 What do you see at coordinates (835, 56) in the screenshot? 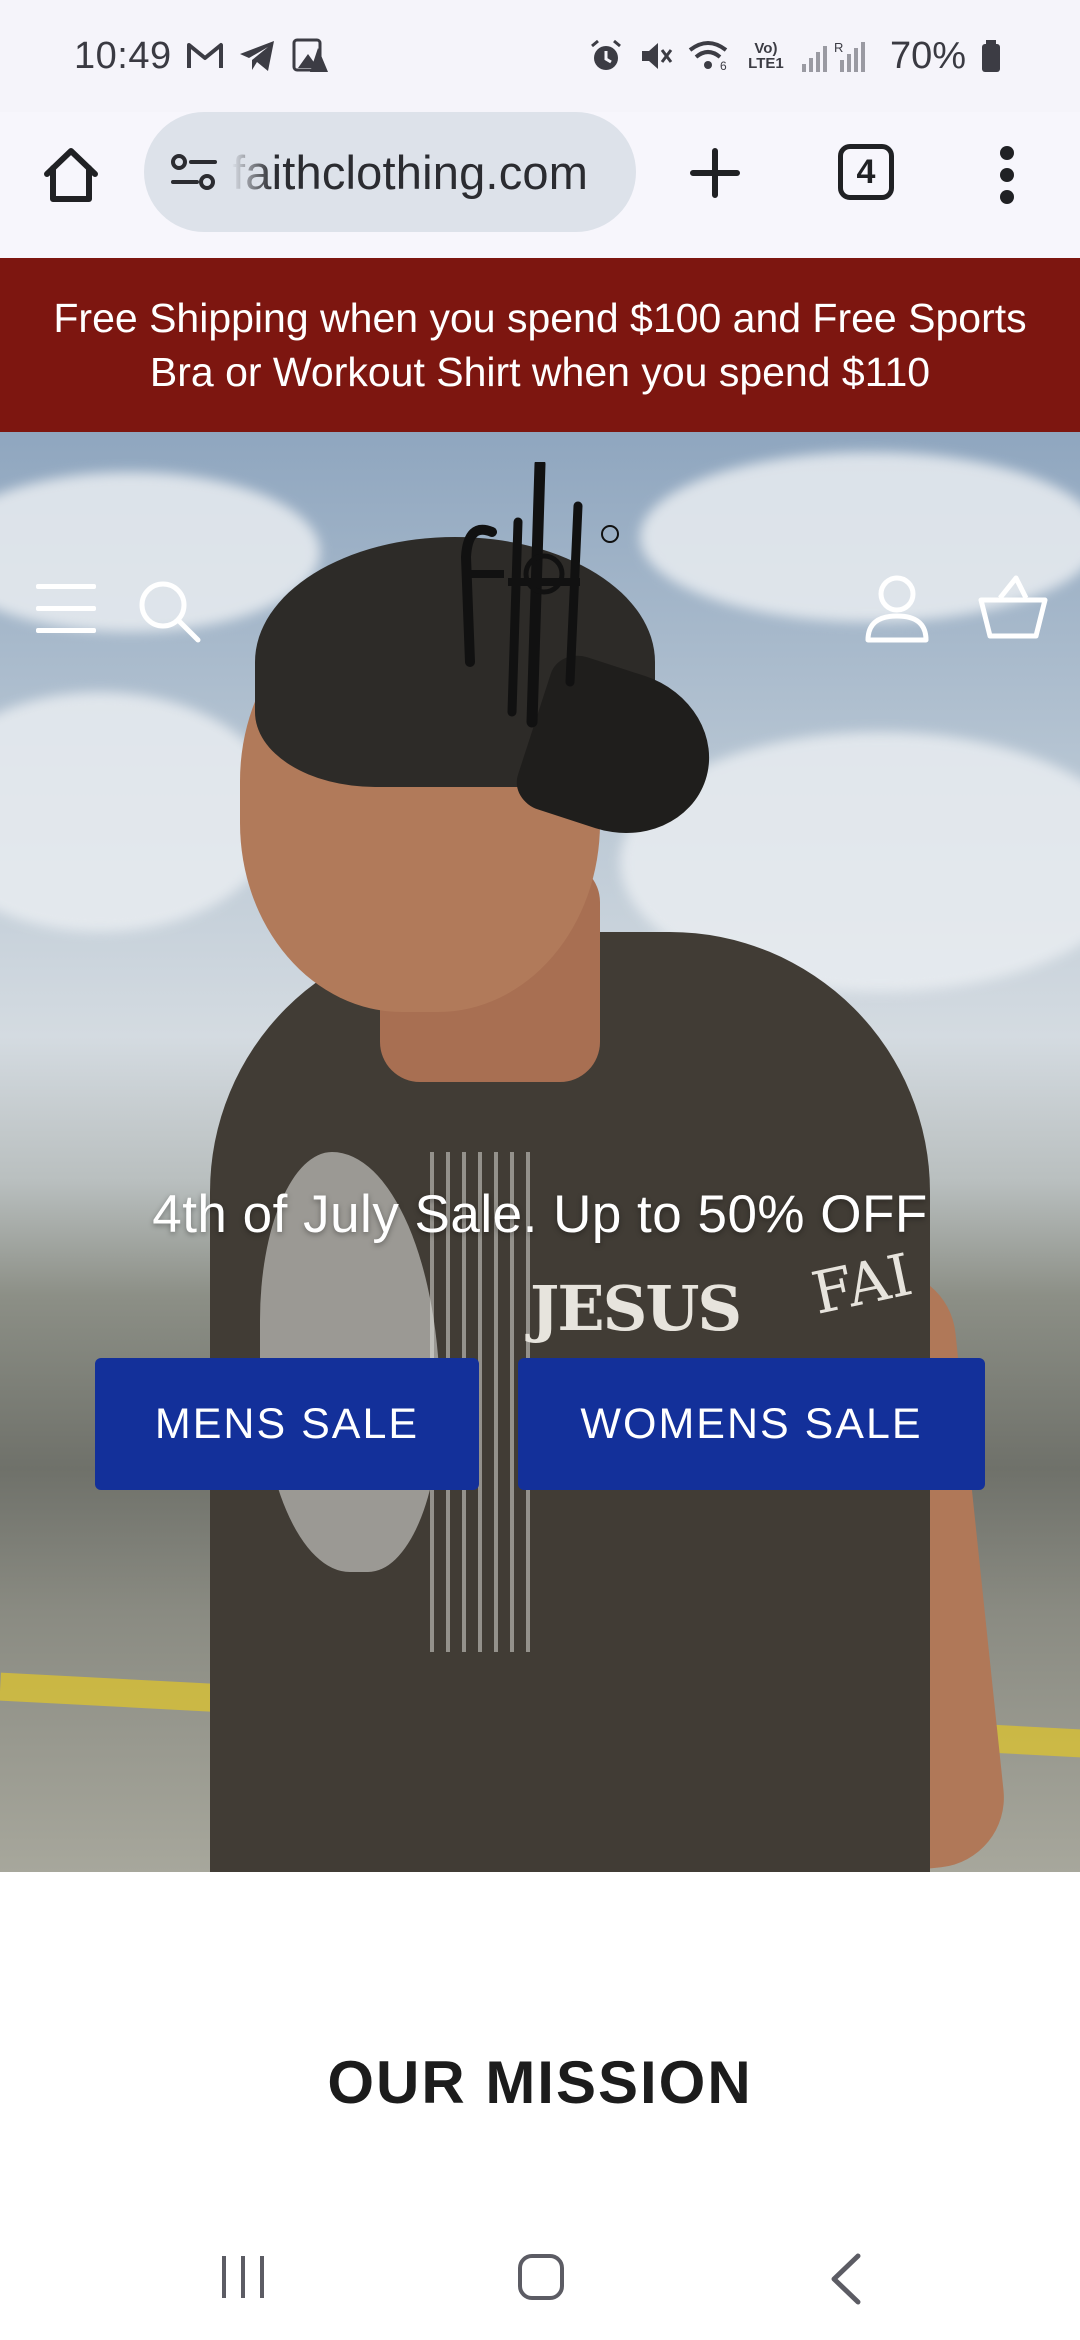
I see `signal-icon: R` at bounding box center [835, 56].